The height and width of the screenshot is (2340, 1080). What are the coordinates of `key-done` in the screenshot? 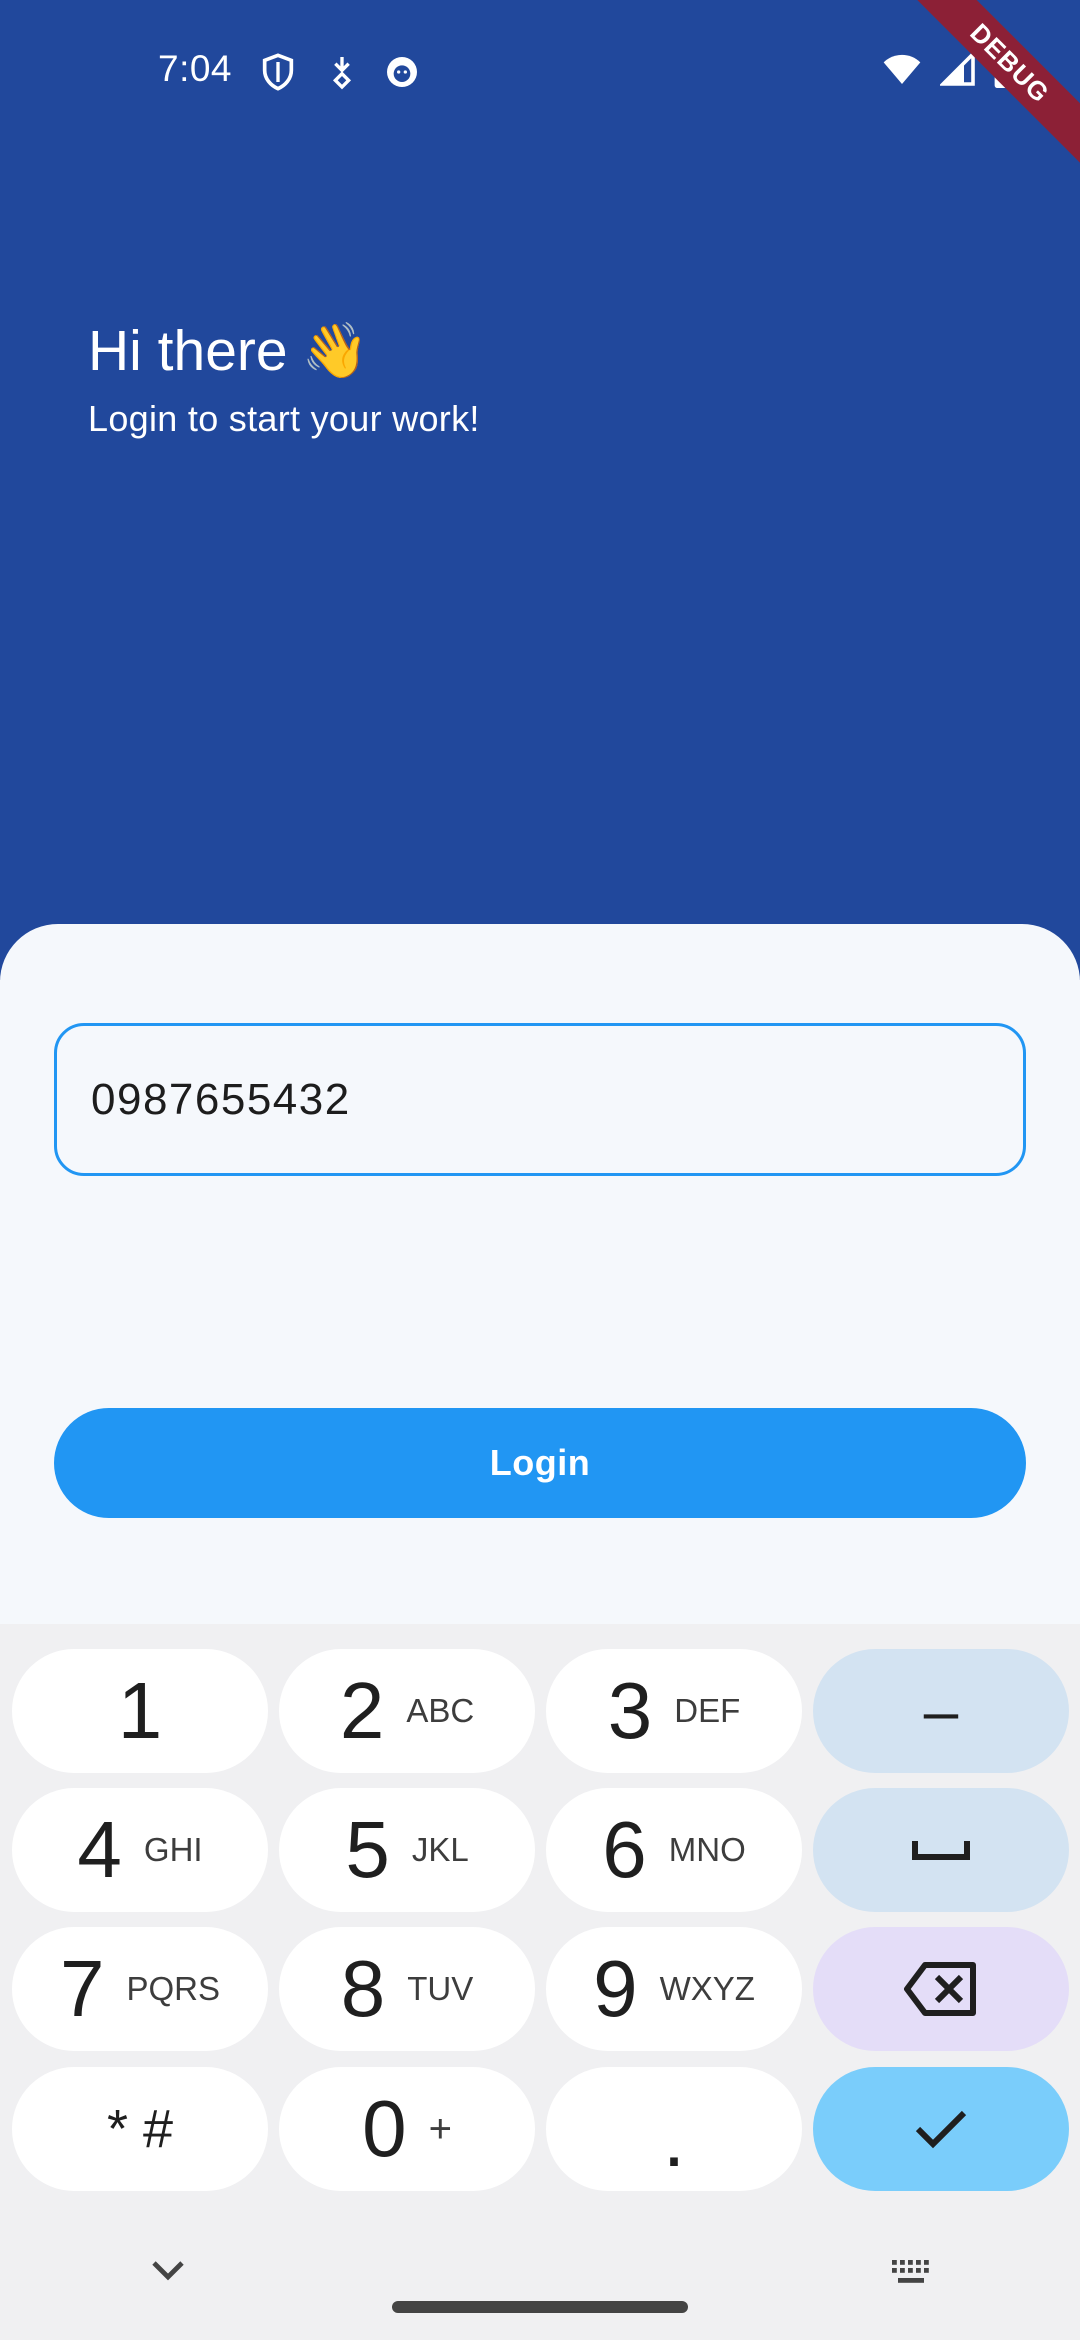 It's located at (941, 2129).